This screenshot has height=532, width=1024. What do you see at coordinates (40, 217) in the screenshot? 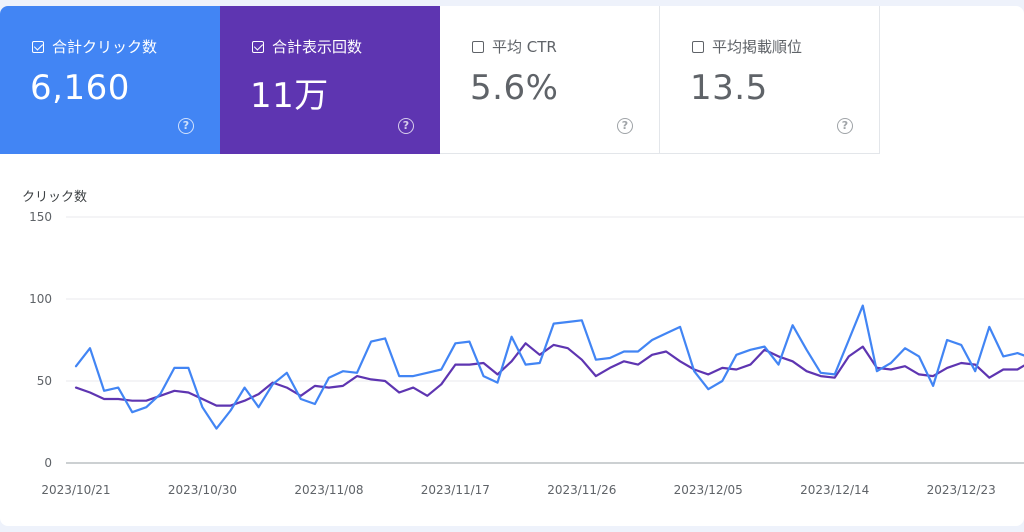
I see `y-tick-label: 150` at bounding box center [40, 217].